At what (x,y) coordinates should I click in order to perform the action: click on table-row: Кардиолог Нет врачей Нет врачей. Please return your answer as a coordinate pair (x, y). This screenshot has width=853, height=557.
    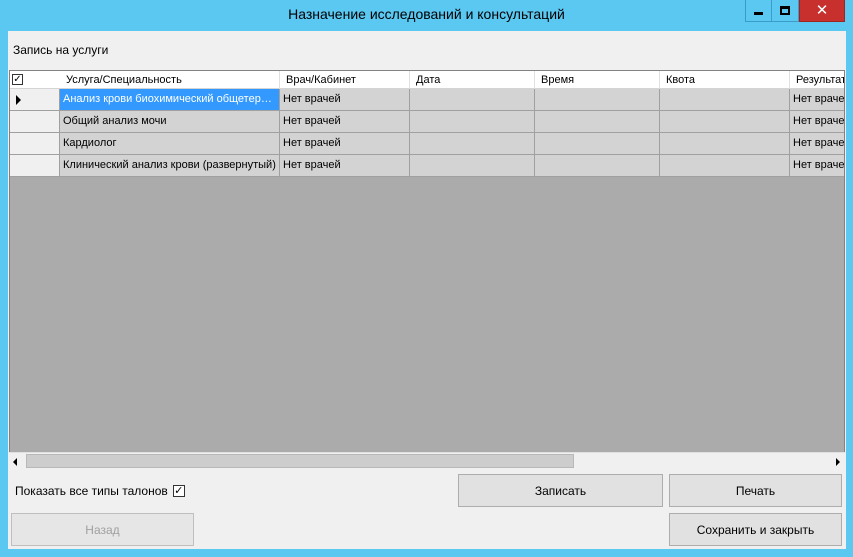
    Looking at the image, I should click on (427, 144).